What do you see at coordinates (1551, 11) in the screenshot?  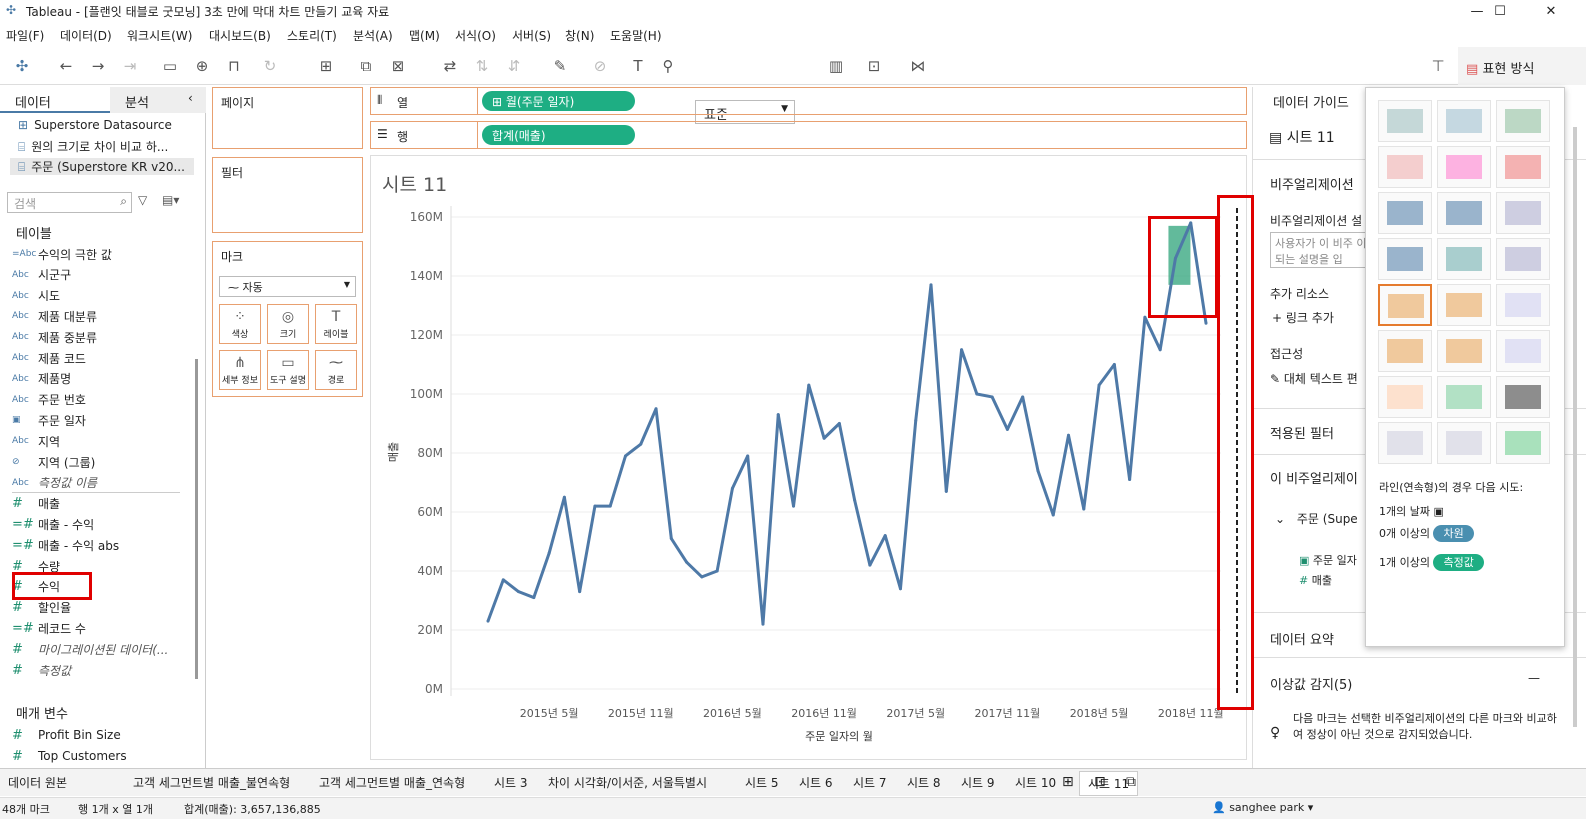 I see `close-button: ✕` at bounding box center [1551, 11].